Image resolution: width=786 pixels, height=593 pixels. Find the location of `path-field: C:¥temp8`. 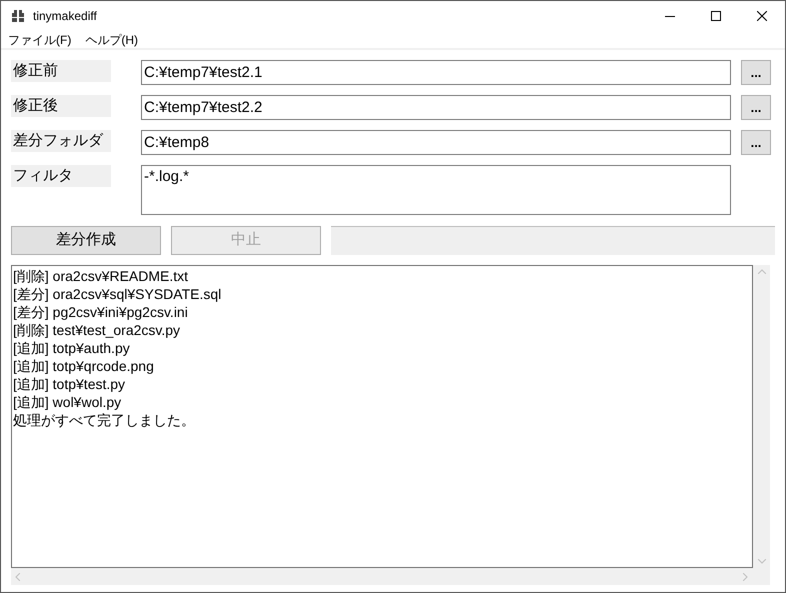

path-field: C:¥temp8 is located at coordinates (436, 142).